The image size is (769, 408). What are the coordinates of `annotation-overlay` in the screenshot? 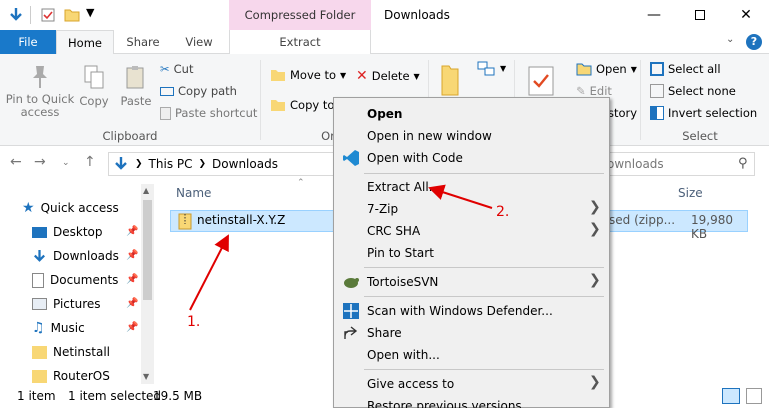 It's located at (341, 247).